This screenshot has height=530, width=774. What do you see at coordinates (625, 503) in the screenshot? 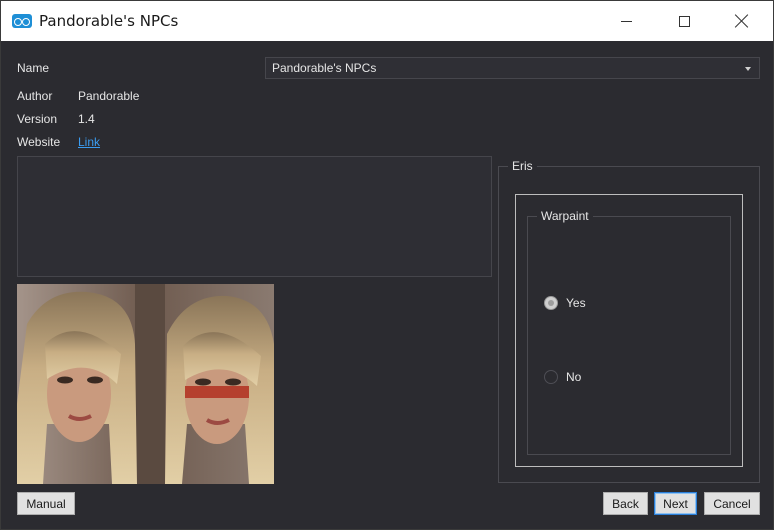
I see `back-button: Back` at bounding box center [625, 503].